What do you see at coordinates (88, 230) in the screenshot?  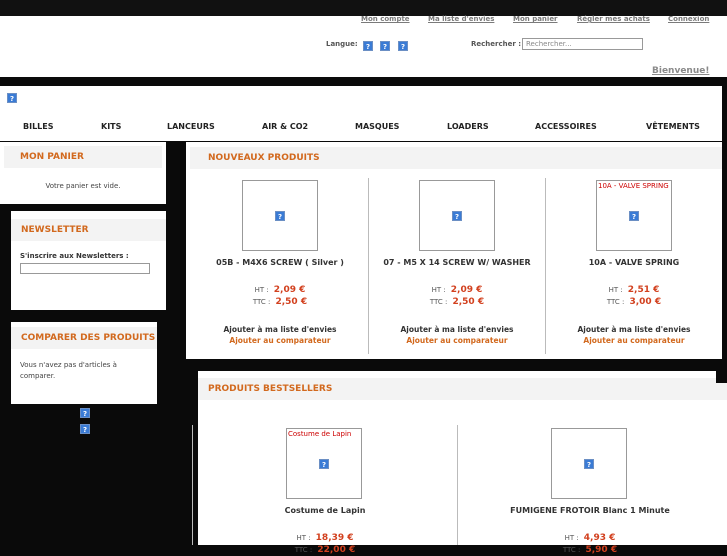 I see `newsletter-title: NEWSLETTER` at bounding box center [88, 230].